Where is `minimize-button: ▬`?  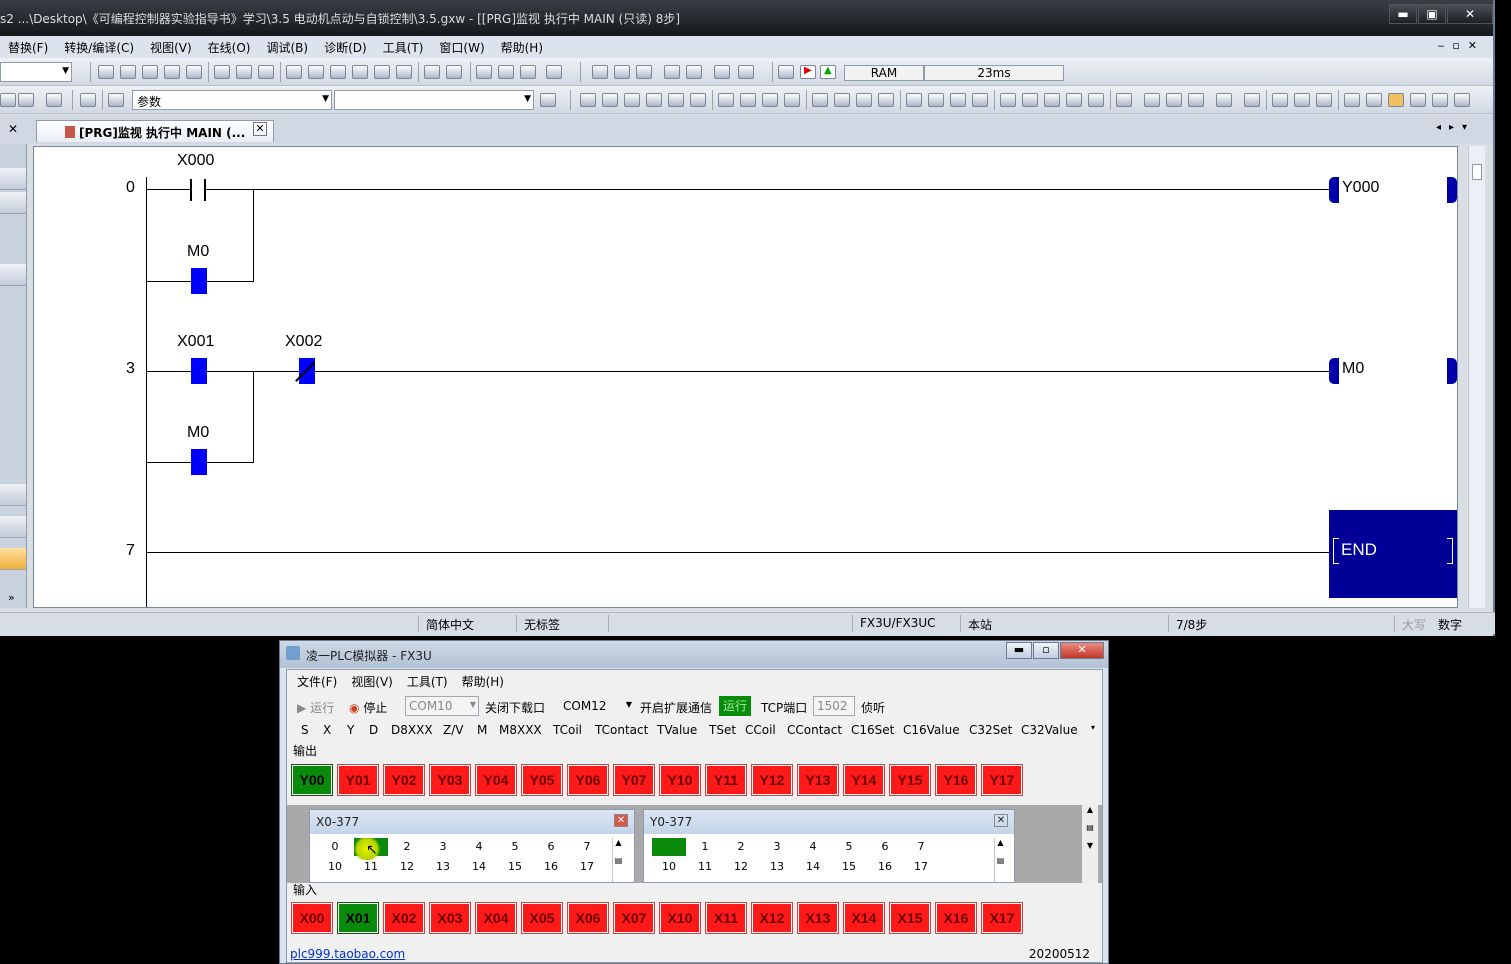
minimize-button: ▬ is located at coordinates (1403, 14).